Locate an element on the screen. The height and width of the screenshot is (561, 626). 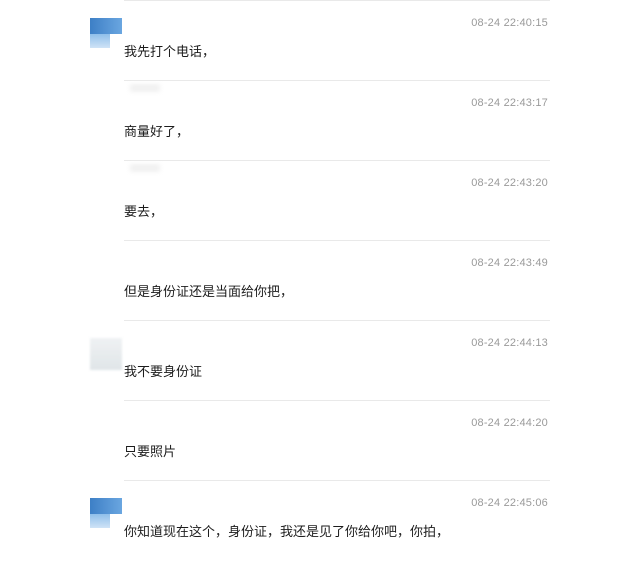
message-timestamp: 08-24 22:44:13 is located at coordinates (509, 343).